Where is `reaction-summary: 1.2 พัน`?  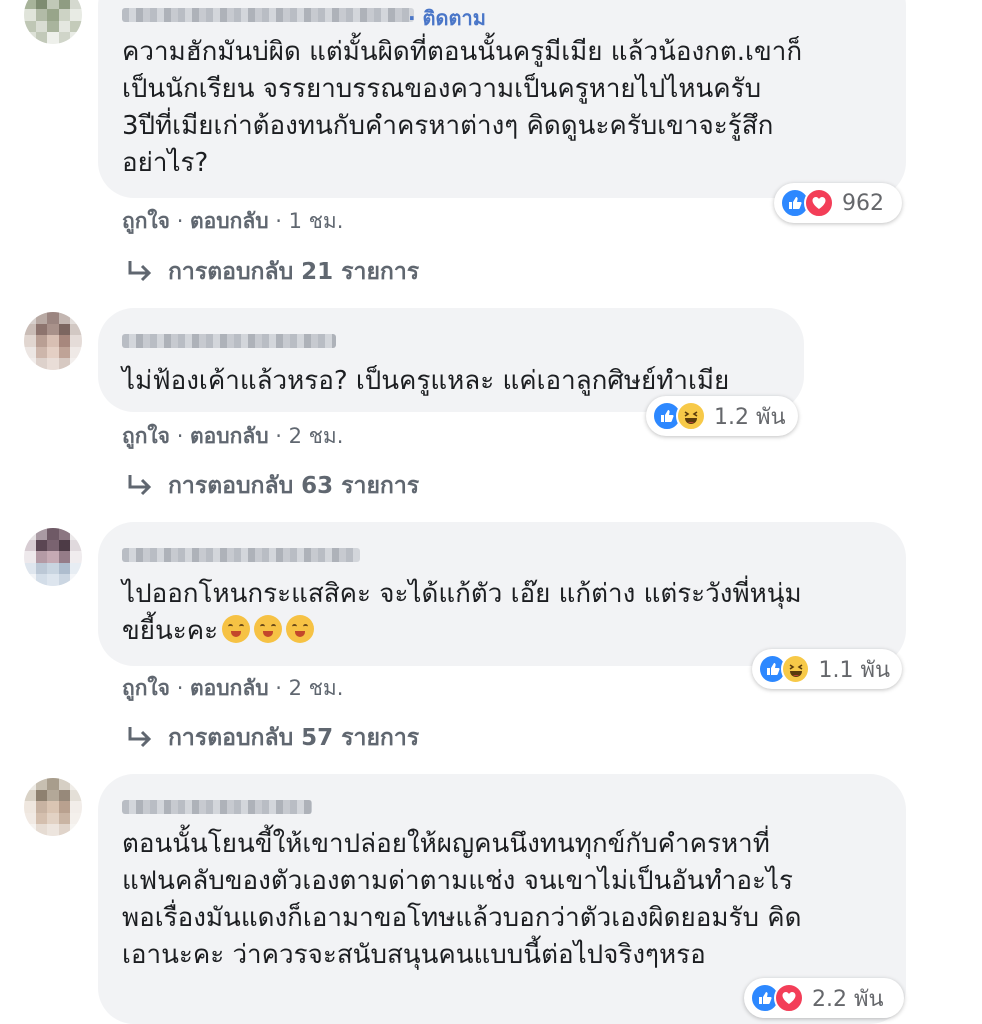 reaction-summary: 1.2 พัน is located at coordinates (722, 416).